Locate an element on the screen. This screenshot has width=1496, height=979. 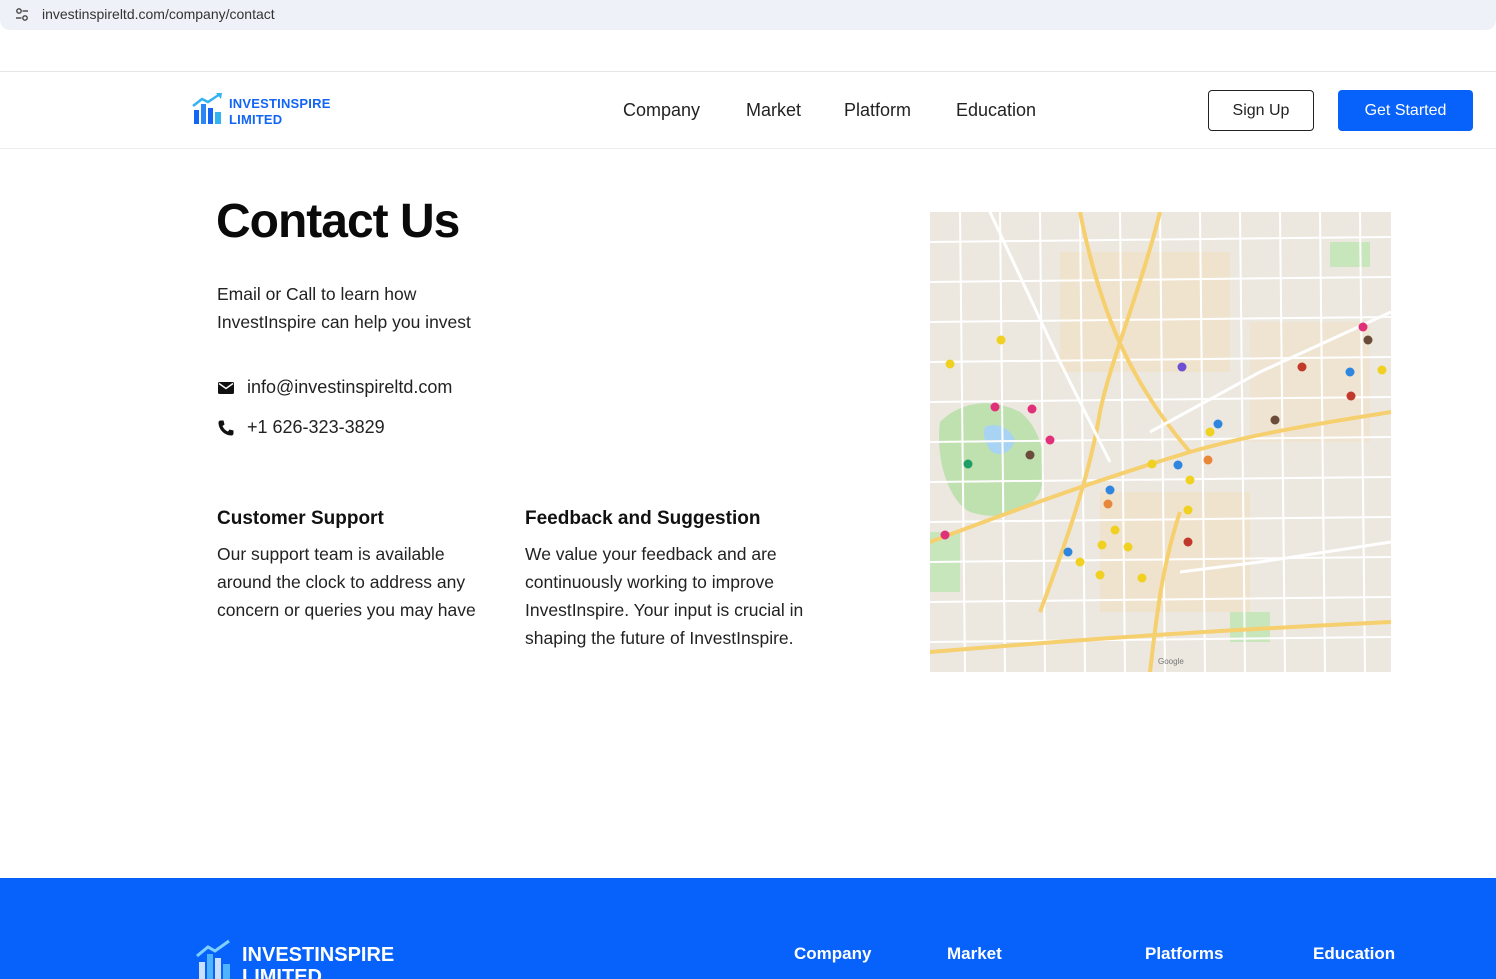
footer-logo-line1: INVESTINSPIRE is located at coordinates (318, 955).